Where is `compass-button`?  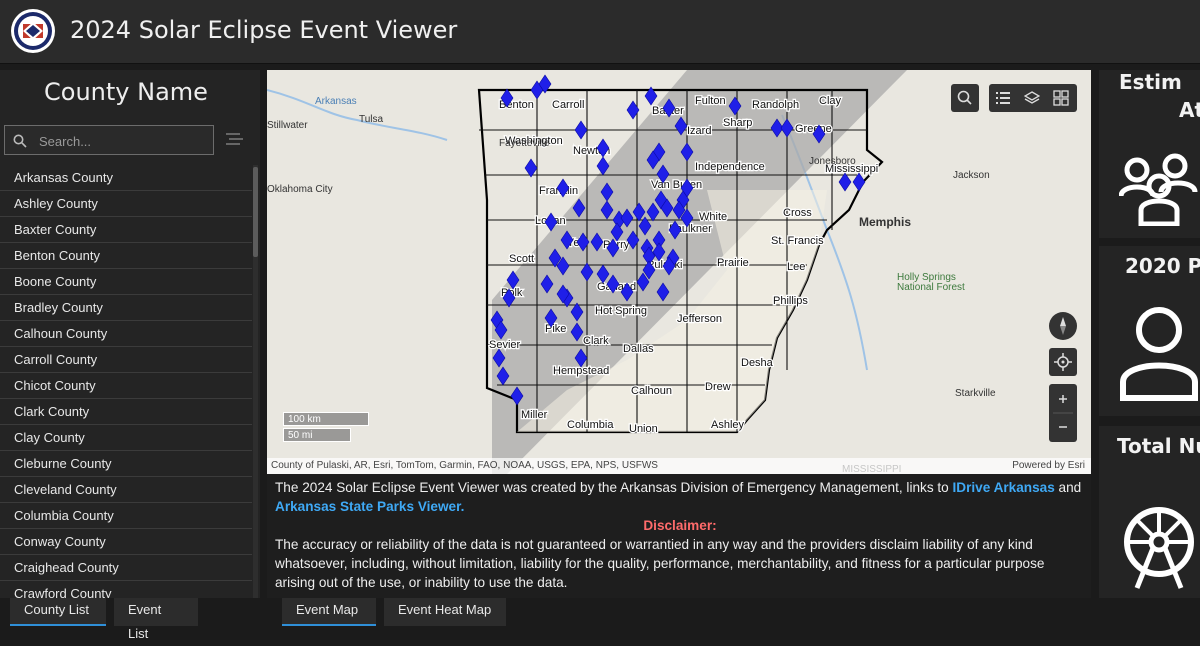 compass-button is located at coordinates (1063, 326).